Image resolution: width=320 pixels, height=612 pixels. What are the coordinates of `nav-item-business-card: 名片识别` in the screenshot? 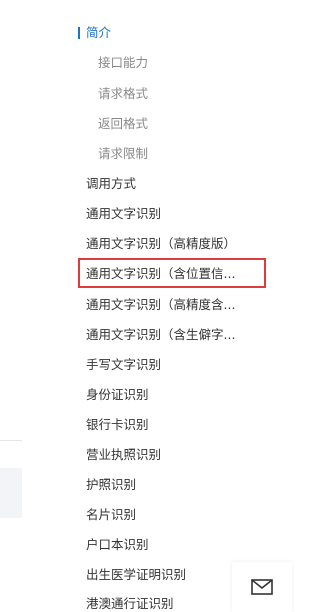 It's located at (111, 515).